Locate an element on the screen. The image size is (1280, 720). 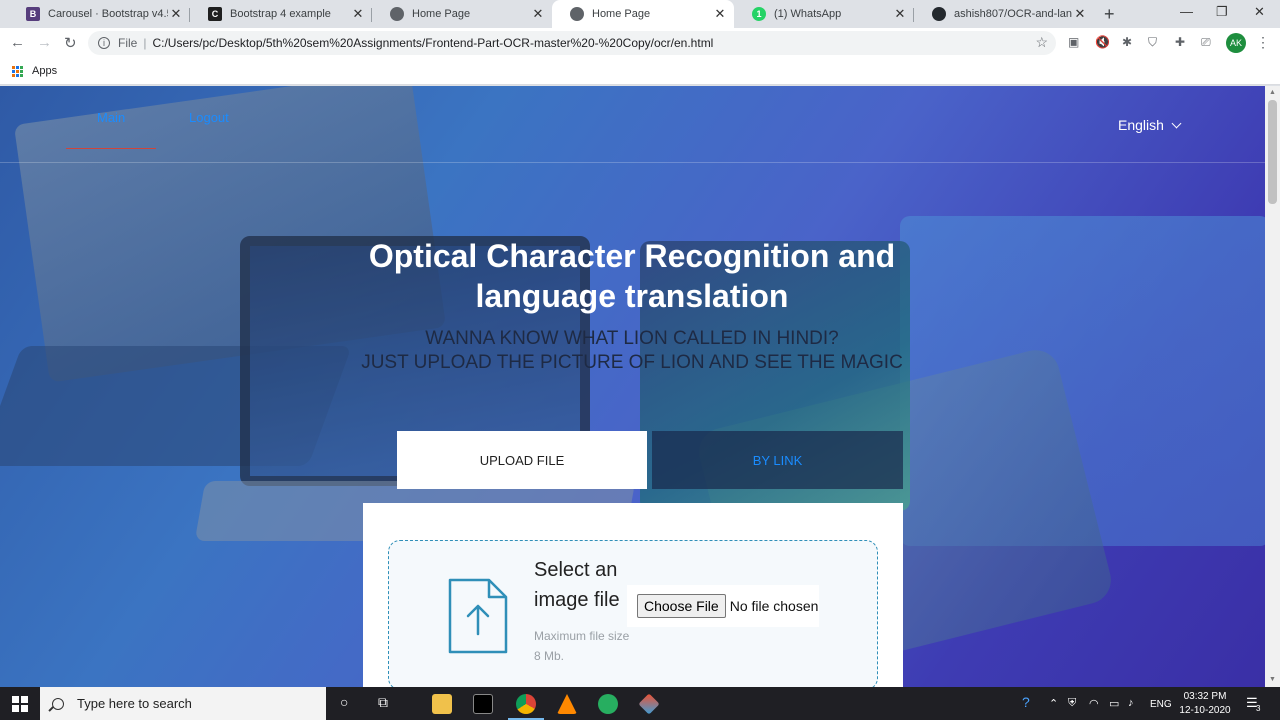
address-scheme: File is located at coordinates (128, 43).